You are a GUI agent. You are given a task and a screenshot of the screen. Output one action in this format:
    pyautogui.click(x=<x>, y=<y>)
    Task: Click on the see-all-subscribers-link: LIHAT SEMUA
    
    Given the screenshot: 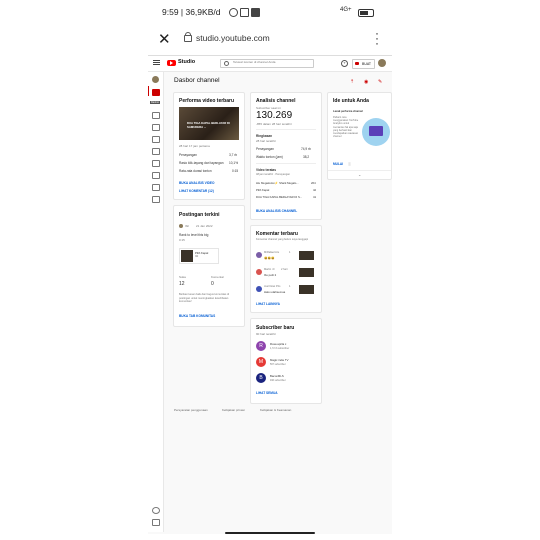 What is the action you would take?
    pyautogui.click(x=267, y=393)
    